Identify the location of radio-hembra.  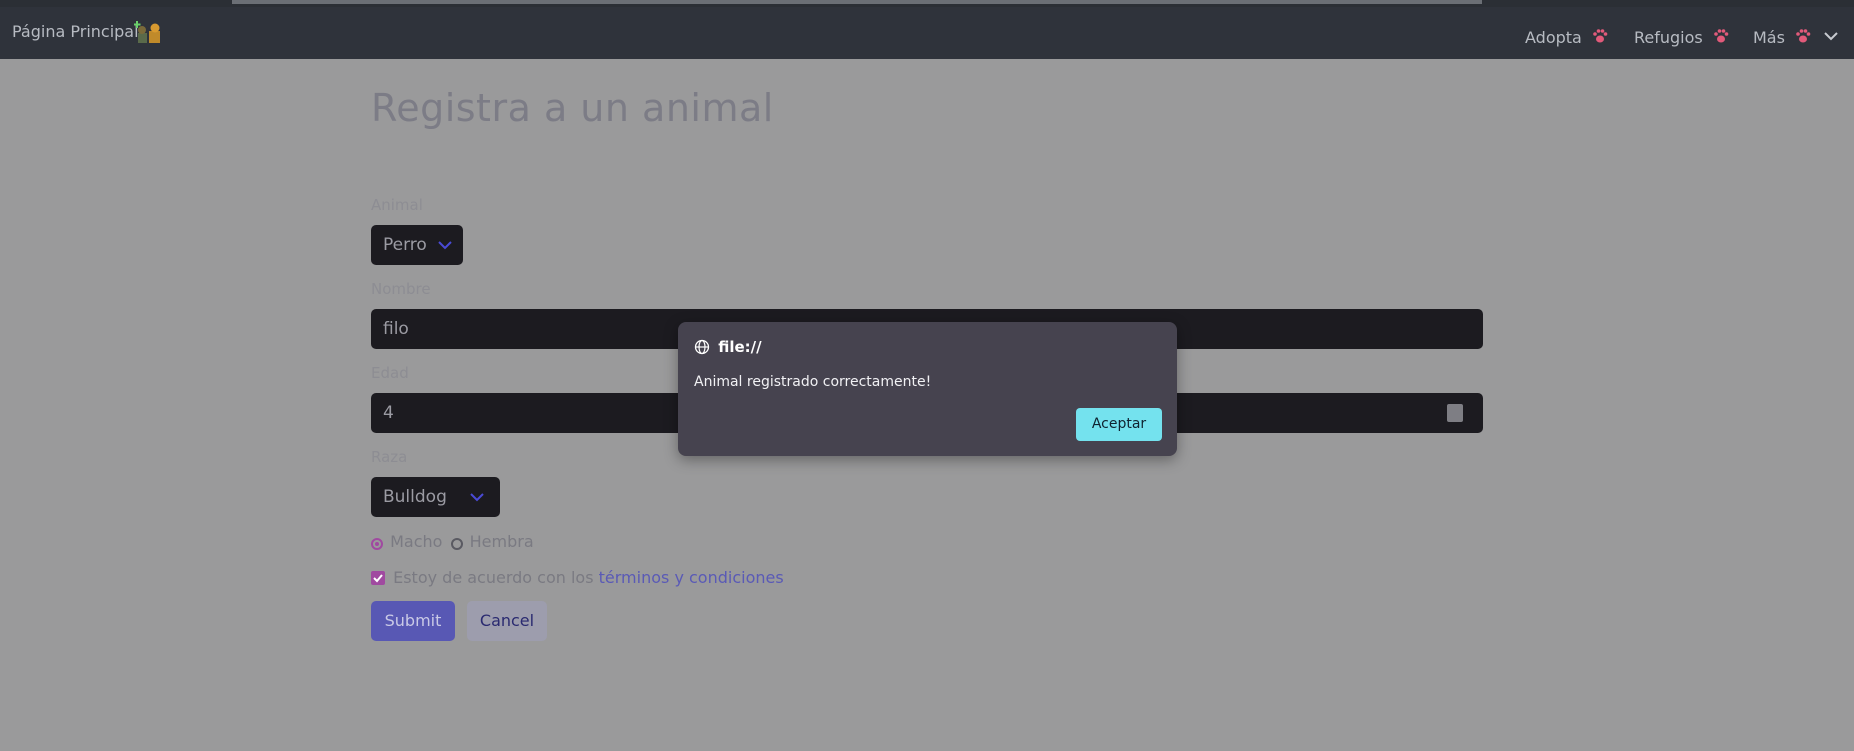
(456, 544).